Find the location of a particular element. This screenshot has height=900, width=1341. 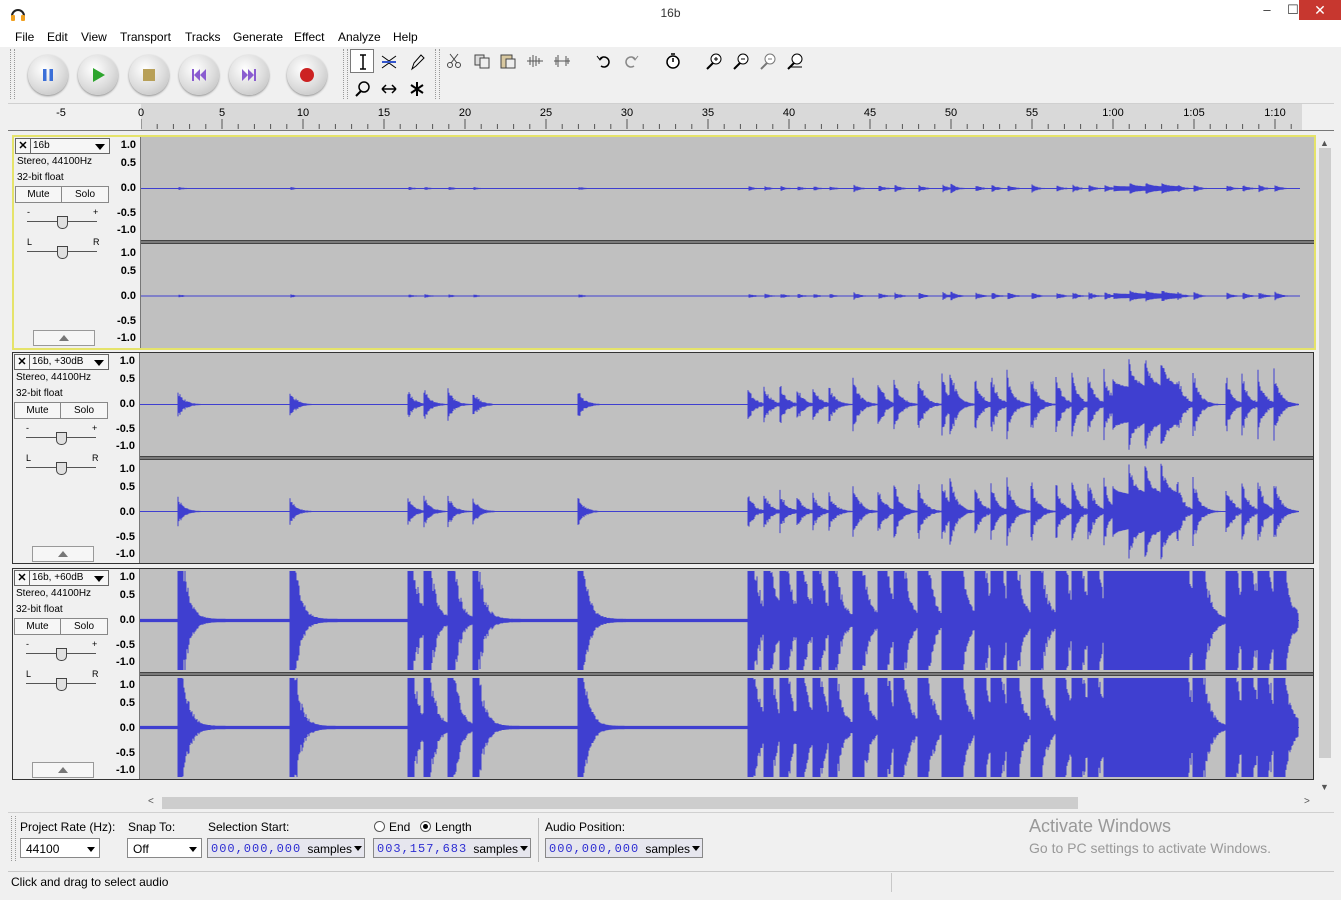

length-radio is located at coordinates (425, 826).